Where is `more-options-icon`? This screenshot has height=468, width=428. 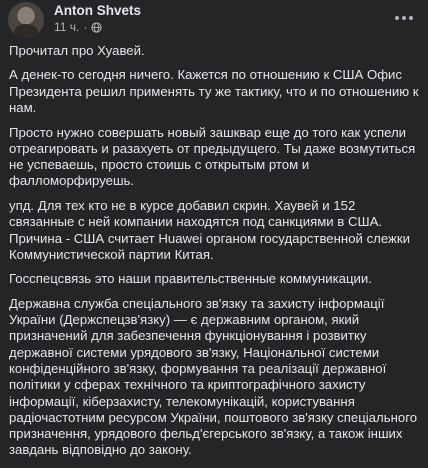 more-options-icon is located at coordinates (404, 18).